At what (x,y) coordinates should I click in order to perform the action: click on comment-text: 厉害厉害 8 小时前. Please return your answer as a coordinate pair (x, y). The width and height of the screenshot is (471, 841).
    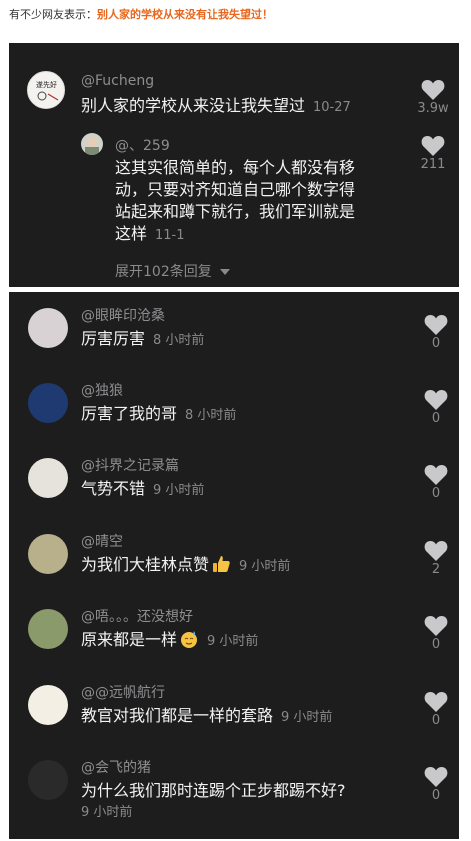
    Looking at the image, I should click on (246, 340).